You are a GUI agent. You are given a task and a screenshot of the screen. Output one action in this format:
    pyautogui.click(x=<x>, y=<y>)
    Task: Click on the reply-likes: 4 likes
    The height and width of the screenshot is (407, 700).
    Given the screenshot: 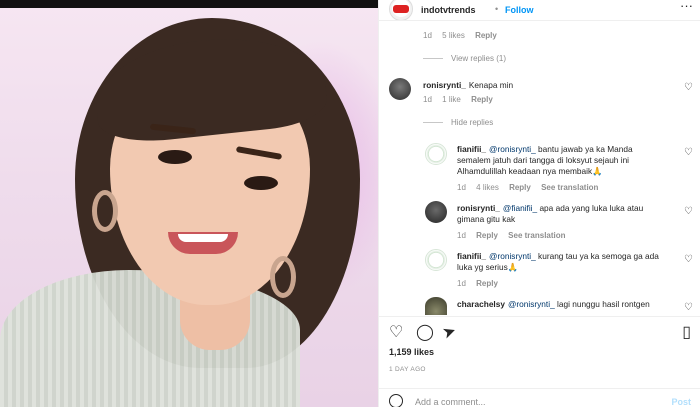 What is the action you would take?
    pyautogui.click(x=487, y=187)
    